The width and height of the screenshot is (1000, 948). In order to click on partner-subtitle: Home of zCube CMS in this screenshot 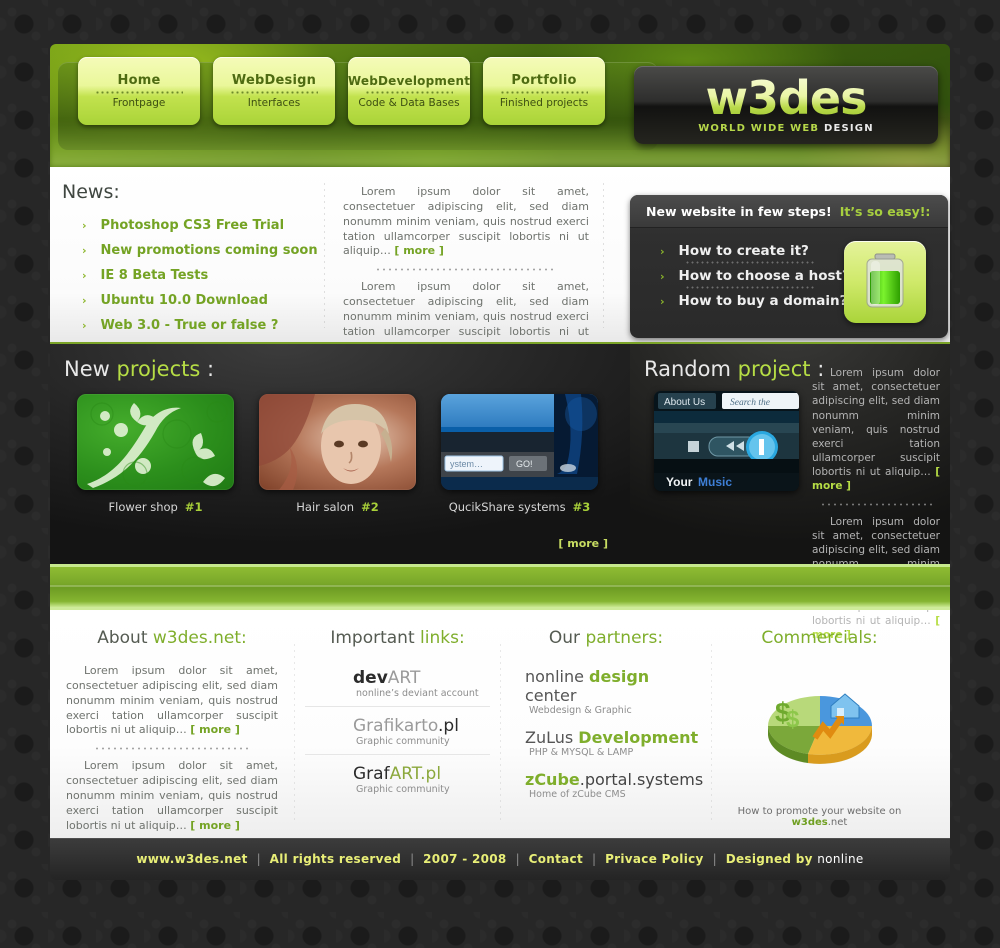, I will do `click(577, 794)`.